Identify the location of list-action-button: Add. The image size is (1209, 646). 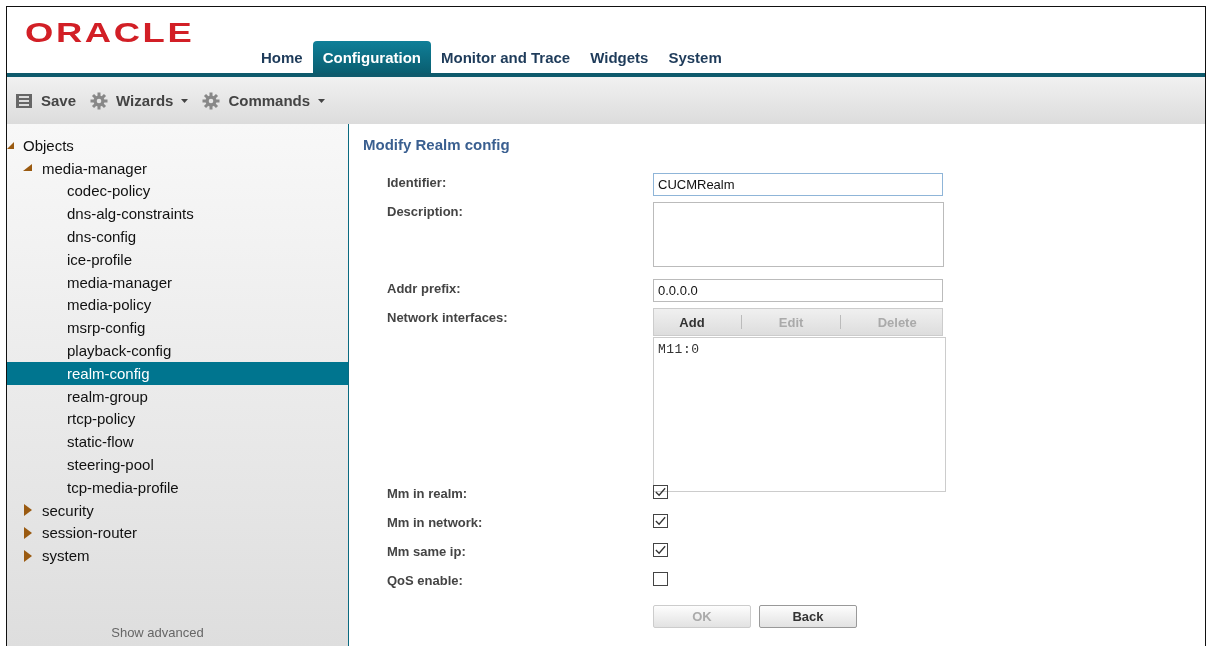
(692, 322).